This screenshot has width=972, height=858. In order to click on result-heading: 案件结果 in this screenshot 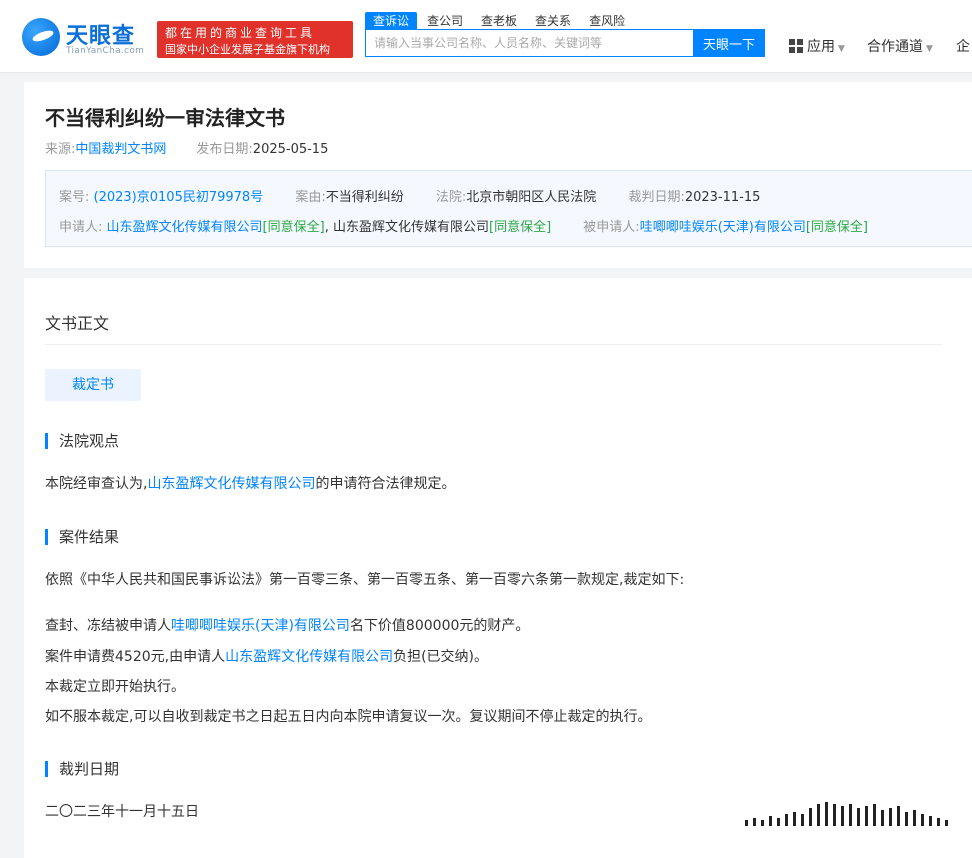, I will do `click(82, 537)`.